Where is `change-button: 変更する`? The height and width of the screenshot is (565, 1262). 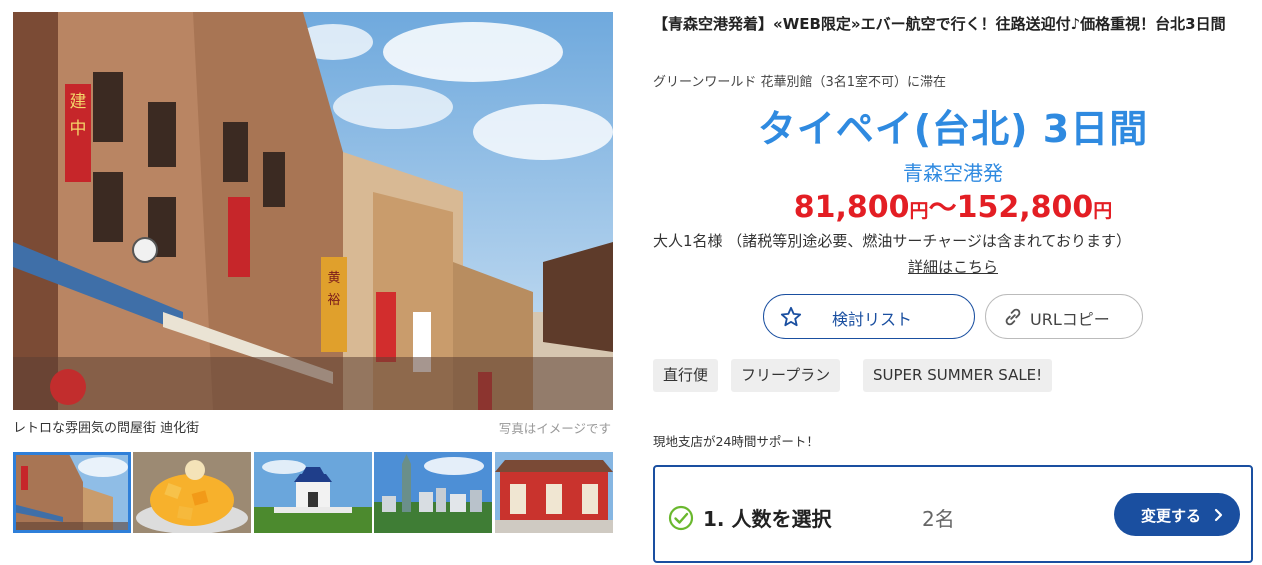 change-button: 変更する is located at coordinates (1177, 514).